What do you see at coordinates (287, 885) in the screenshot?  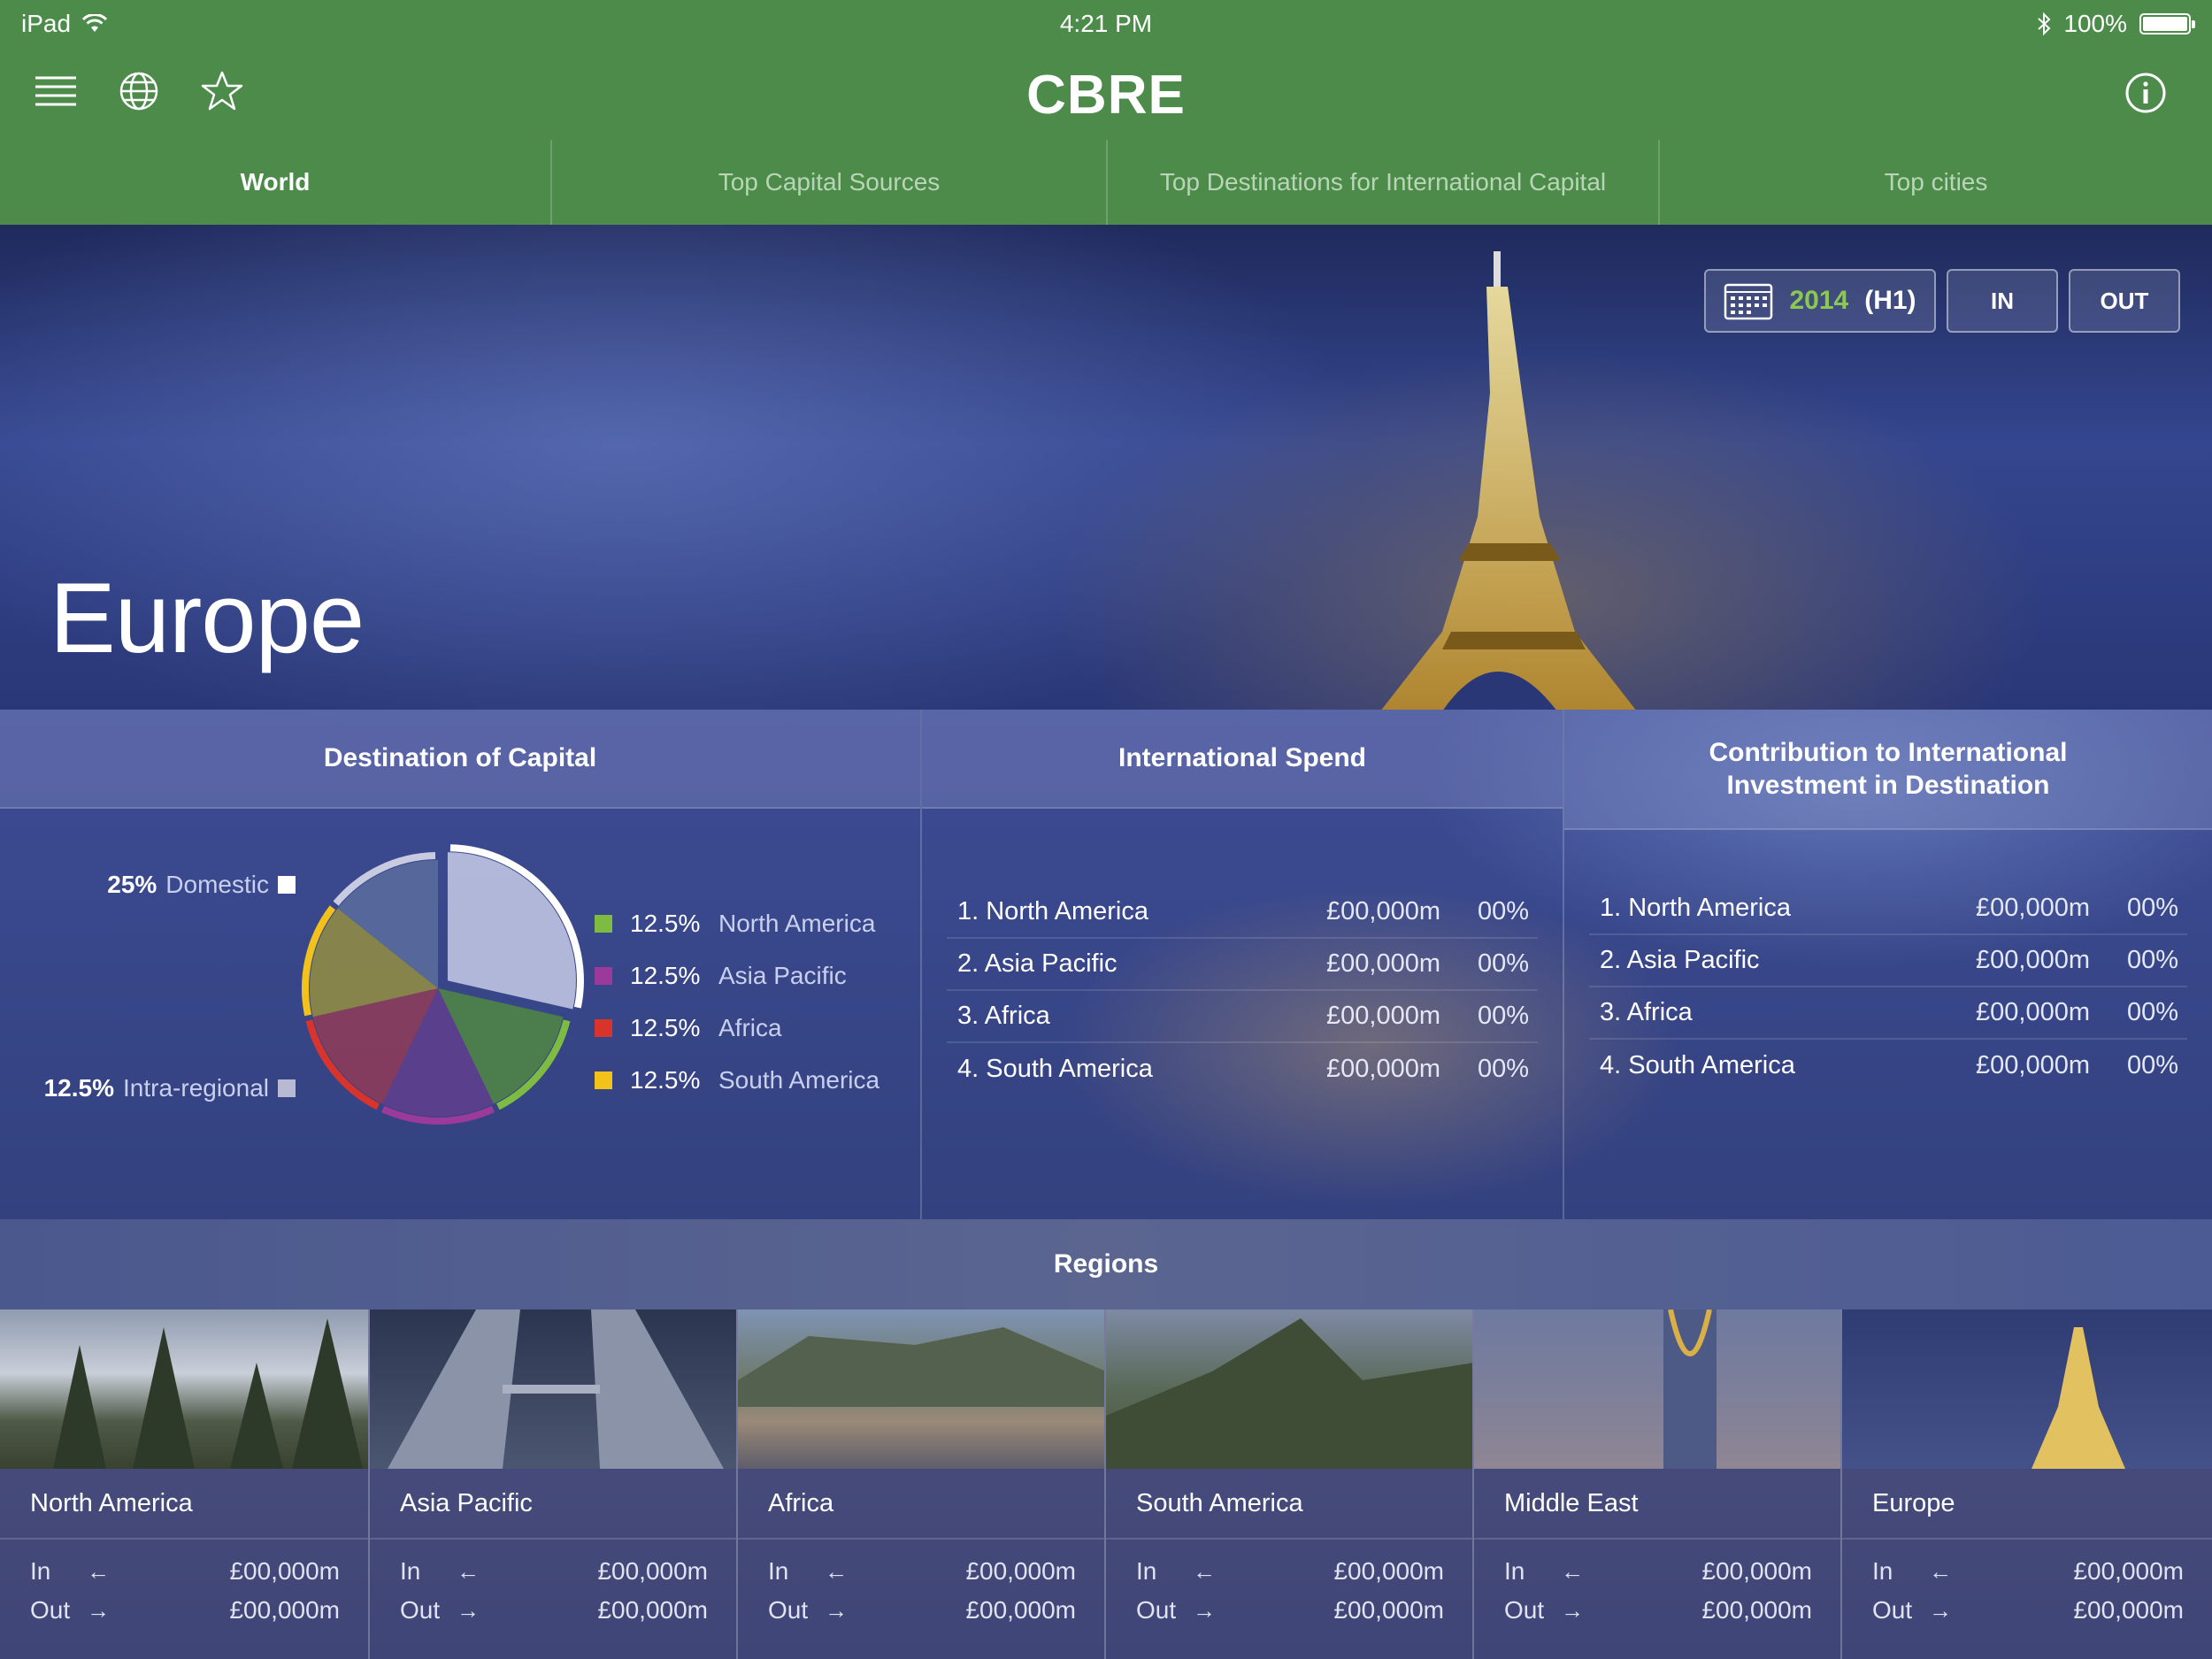 I see `domestic-swatch` at bounding box center [287, 885].